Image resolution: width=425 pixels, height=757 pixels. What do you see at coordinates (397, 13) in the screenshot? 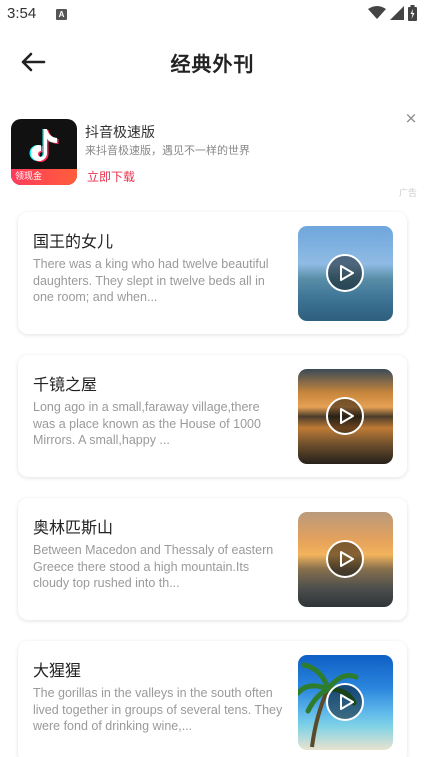
I see `signal-icon` at bounding box center [397, 13].